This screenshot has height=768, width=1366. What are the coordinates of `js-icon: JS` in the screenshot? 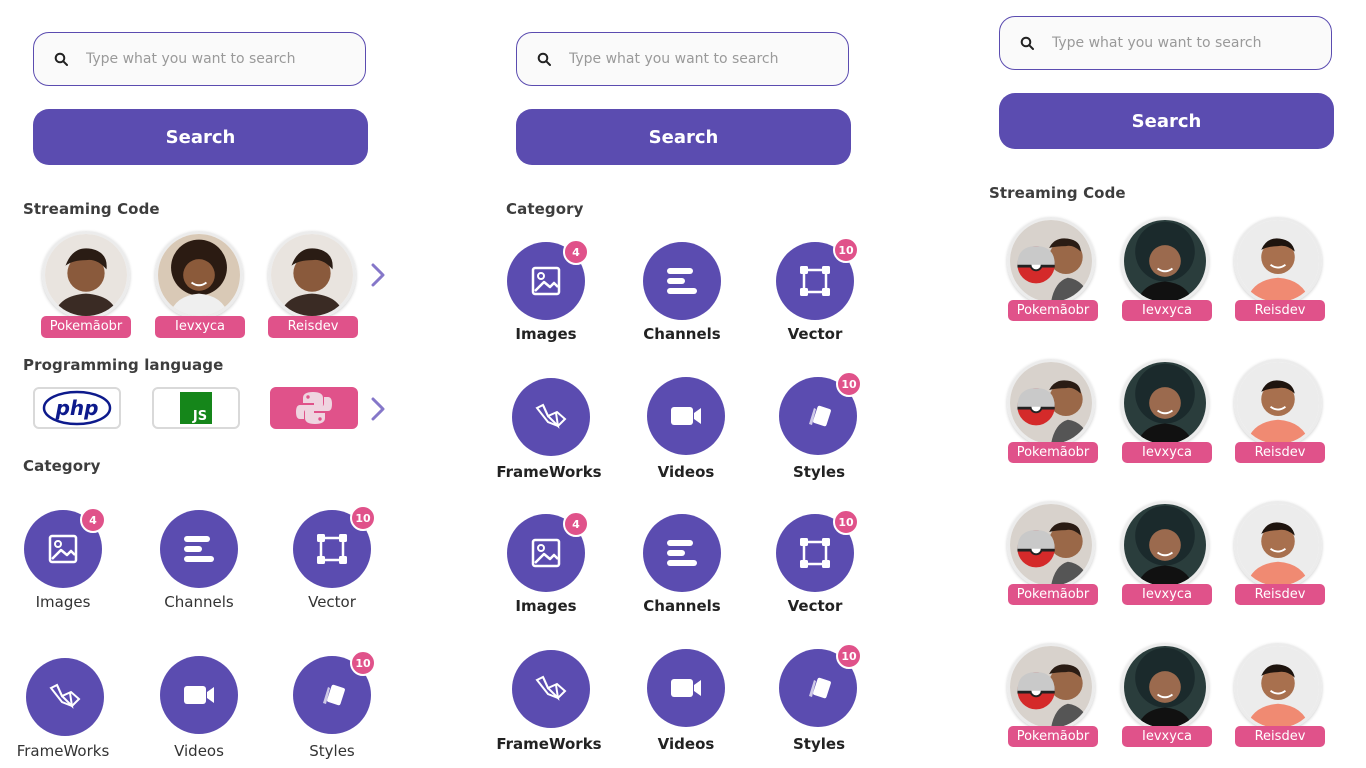 It's located at (196, 408).